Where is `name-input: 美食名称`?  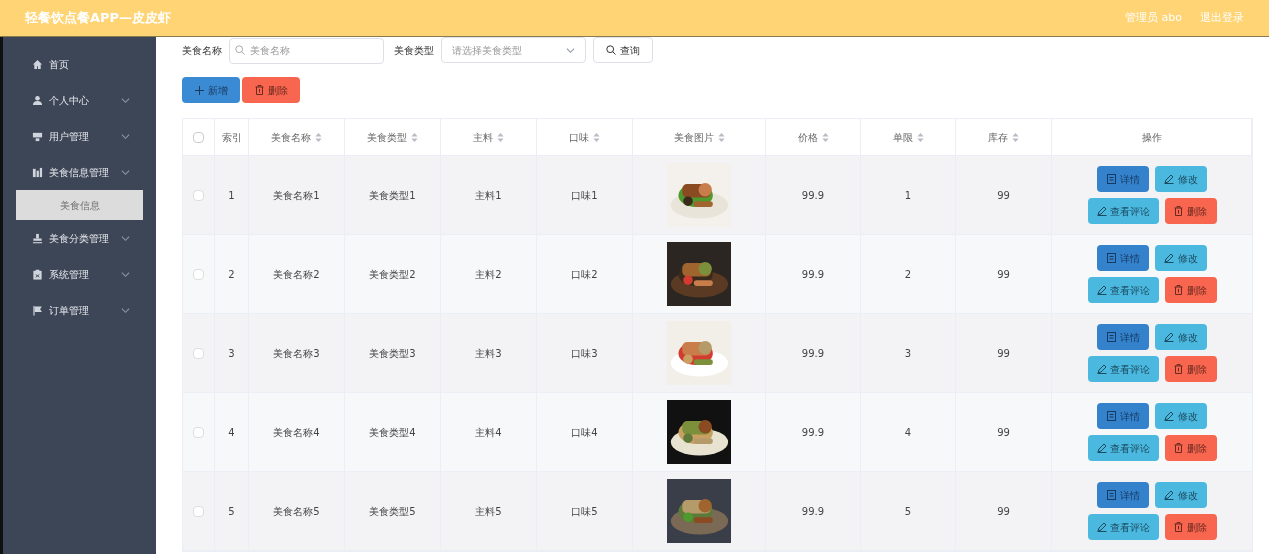 name-input: 美食名称 is located at coordinates (306, 50).